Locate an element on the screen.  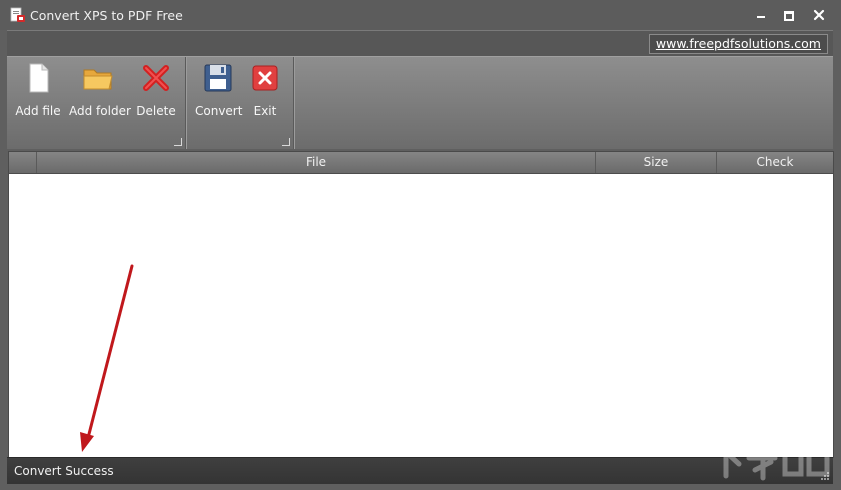
watermark-logo is located at coordinates (769, 457).